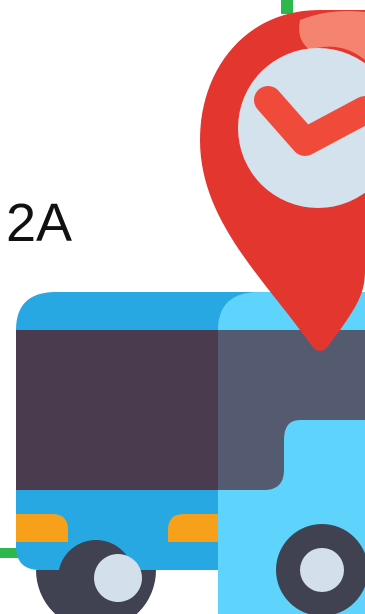 This screenshot has width=365, height=614. Describe the element at coordinates (39, 223) in the screenshot. I see `route-number-label: 2A` at that location.